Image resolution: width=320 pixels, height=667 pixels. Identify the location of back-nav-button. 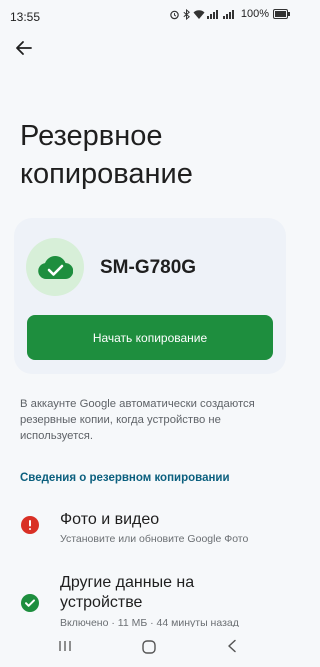
(232, 648).